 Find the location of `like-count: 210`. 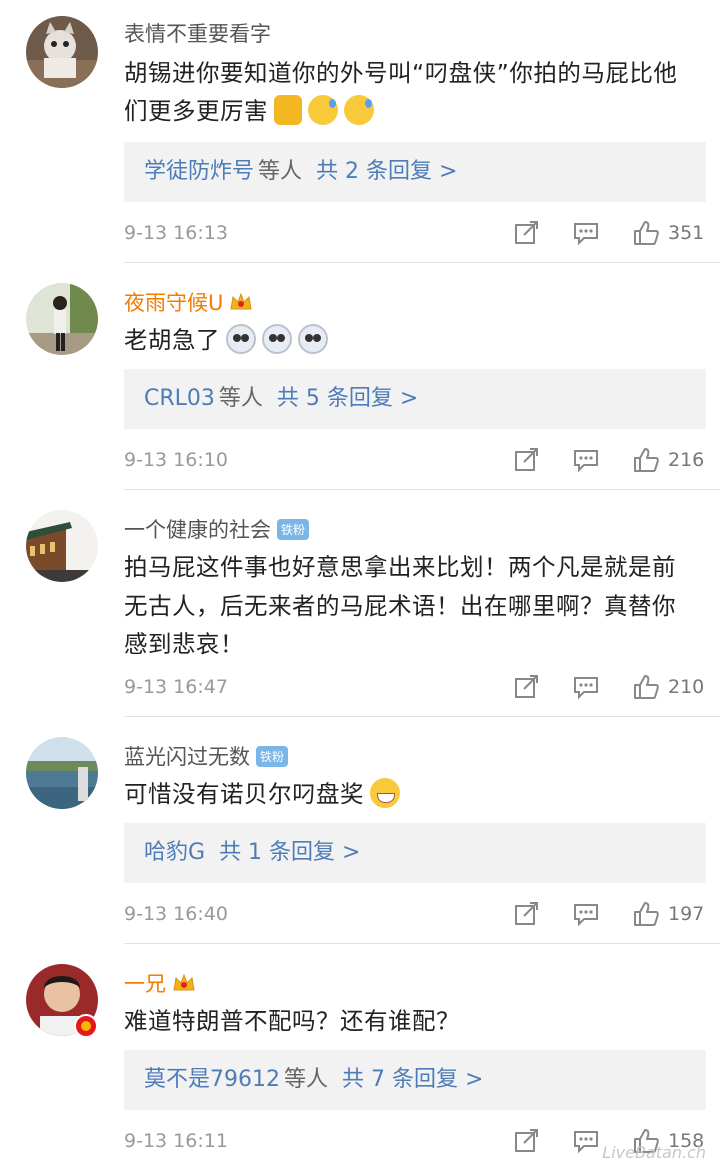

like-count: 210 is located at coordinates (686, 687).